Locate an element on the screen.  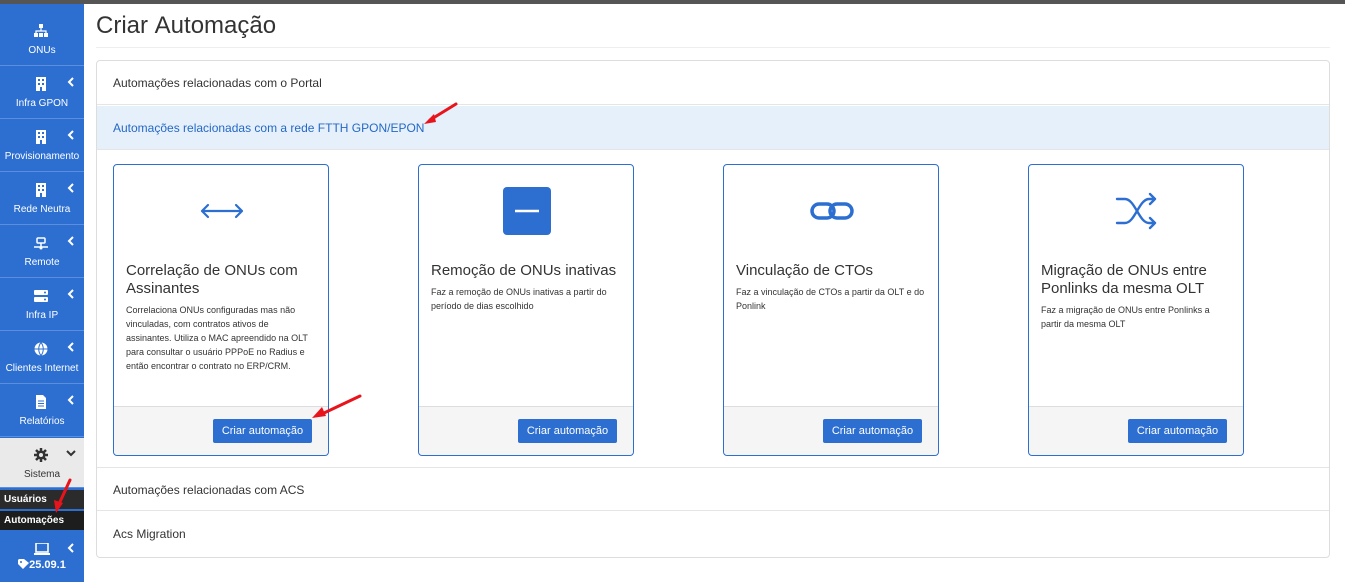
sidebar-item-label: Clientes Internet is located at coordinates (42, 368).